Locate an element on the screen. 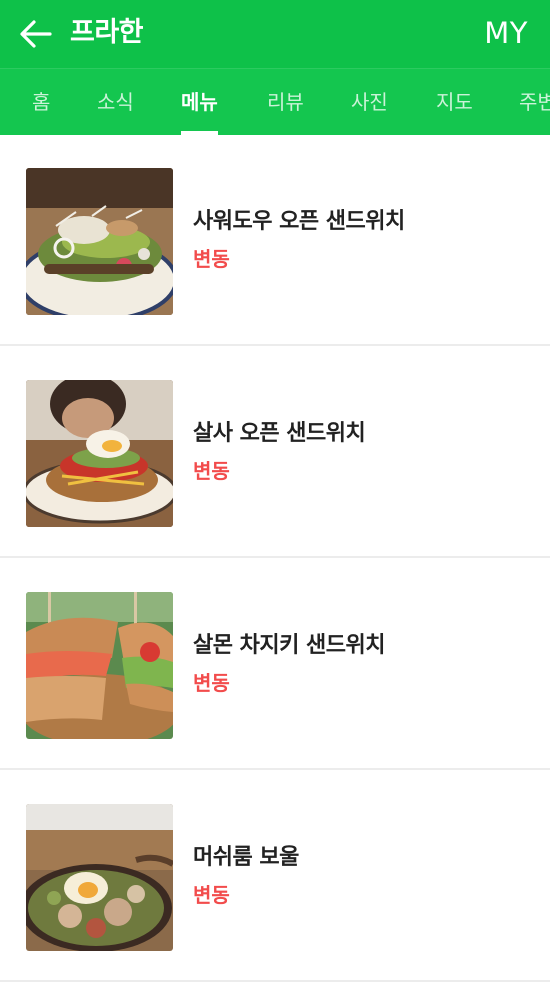 This screenshot has height=1004, width=550. tab-home: 홈 is located at coordinates (41, 102).